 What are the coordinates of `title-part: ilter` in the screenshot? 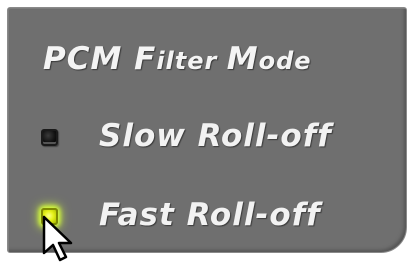 It's located at (191, 61).